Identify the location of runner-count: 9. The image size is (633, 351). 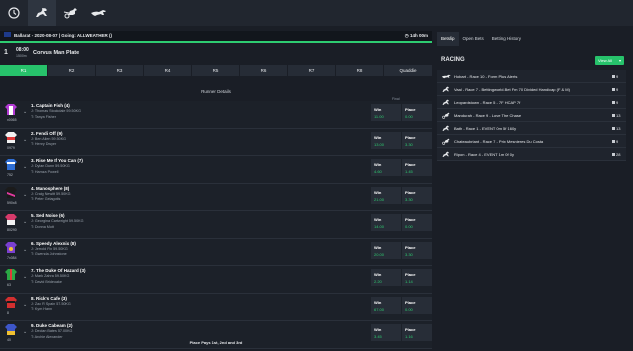
(615, 141).